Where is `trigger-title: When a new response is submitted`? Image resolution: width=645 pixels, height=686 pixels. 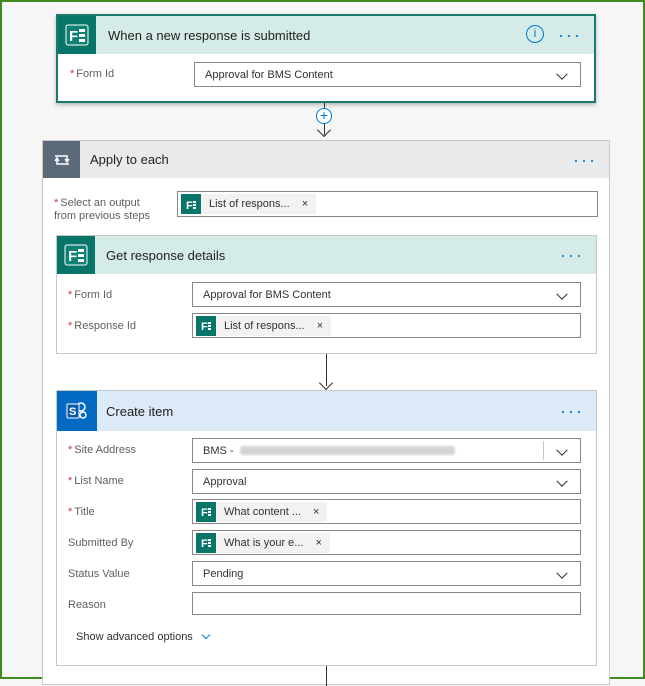
trigger-title: When a new response is submitted is located at coordinates (209, 35).